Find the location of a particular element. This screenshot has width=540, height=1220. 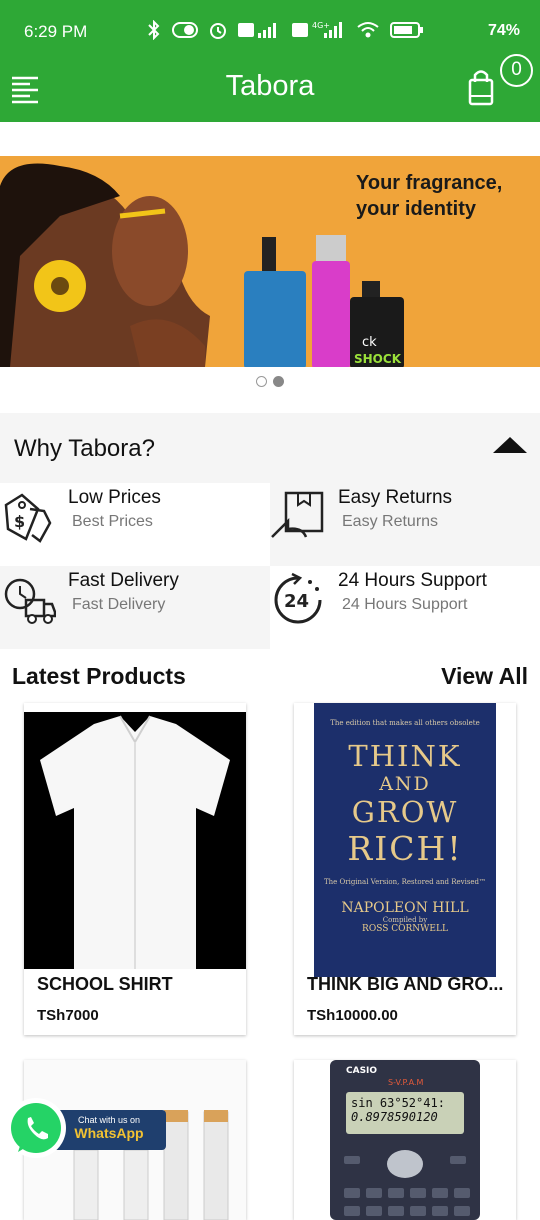

display-line-1: sin 63°52°41: is located at coordinates (398, 1103).